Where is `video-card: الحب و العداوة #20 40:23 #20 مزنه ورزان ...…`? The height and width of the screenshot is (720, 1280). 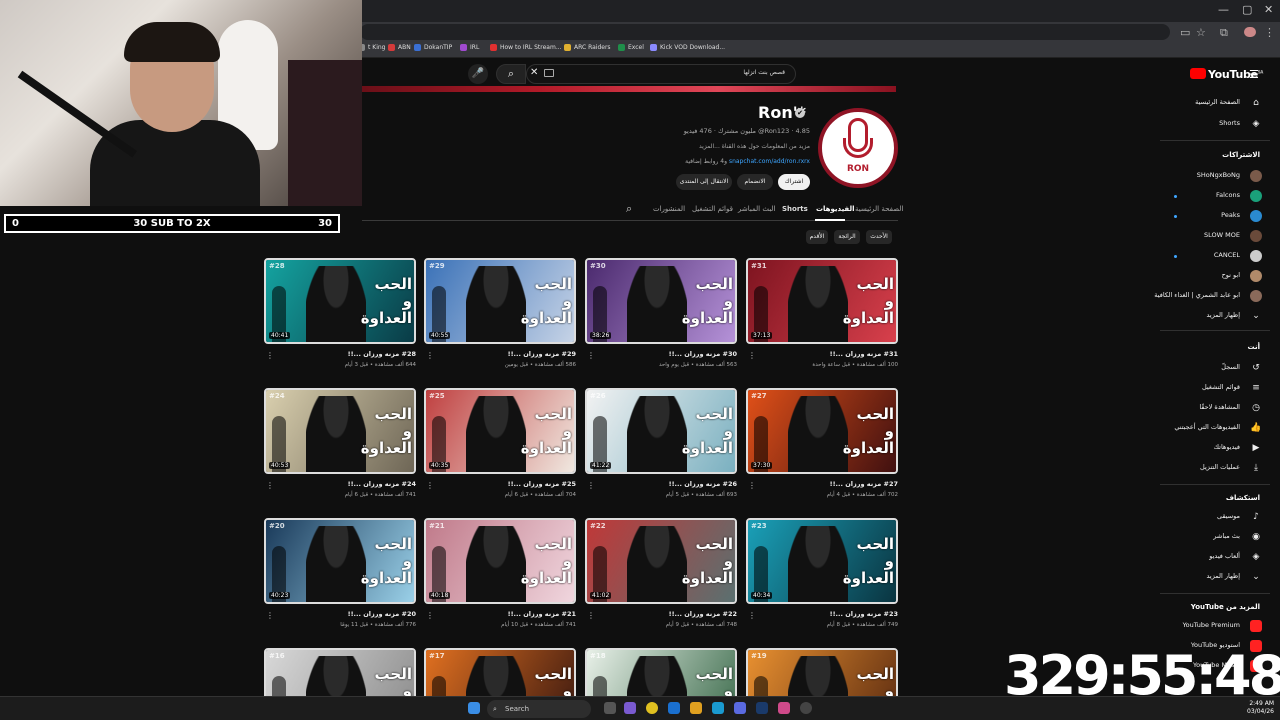 video-card: الحب و العداوة #20 40:23 #20 مزنه ورزان ...… is located at coordinates (340, 573).